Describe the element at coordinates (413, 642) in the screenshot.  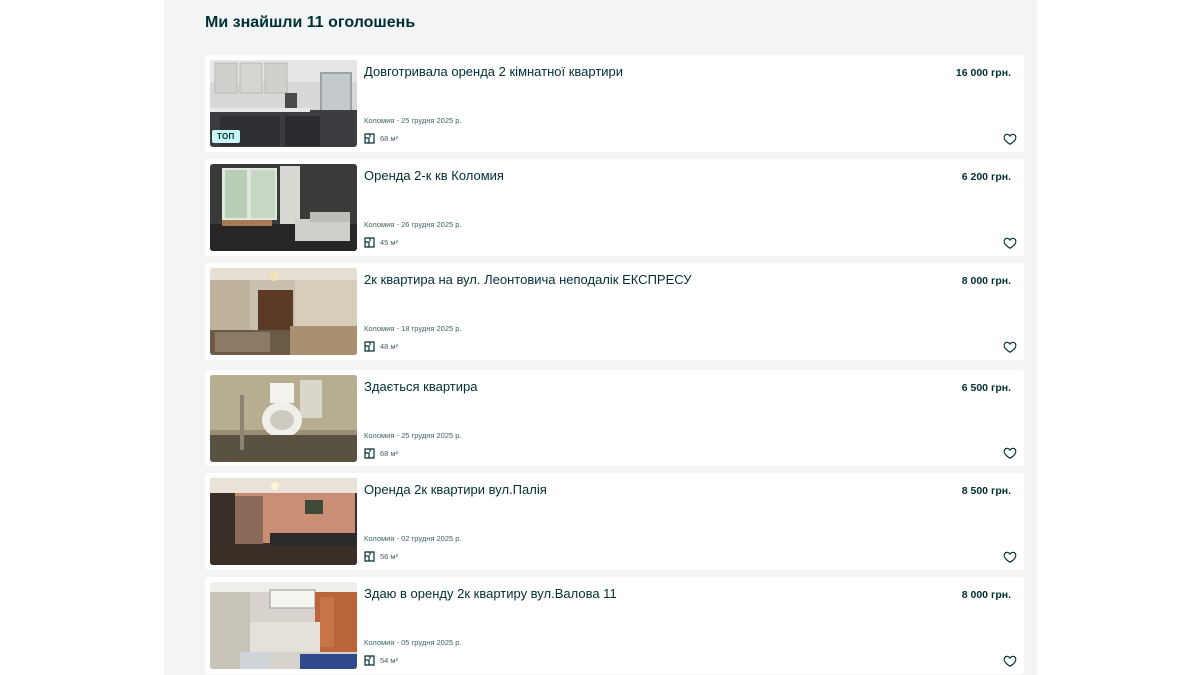
I see `listing-location-date: Коломия - 05 грудня 2025 р.` at that location.